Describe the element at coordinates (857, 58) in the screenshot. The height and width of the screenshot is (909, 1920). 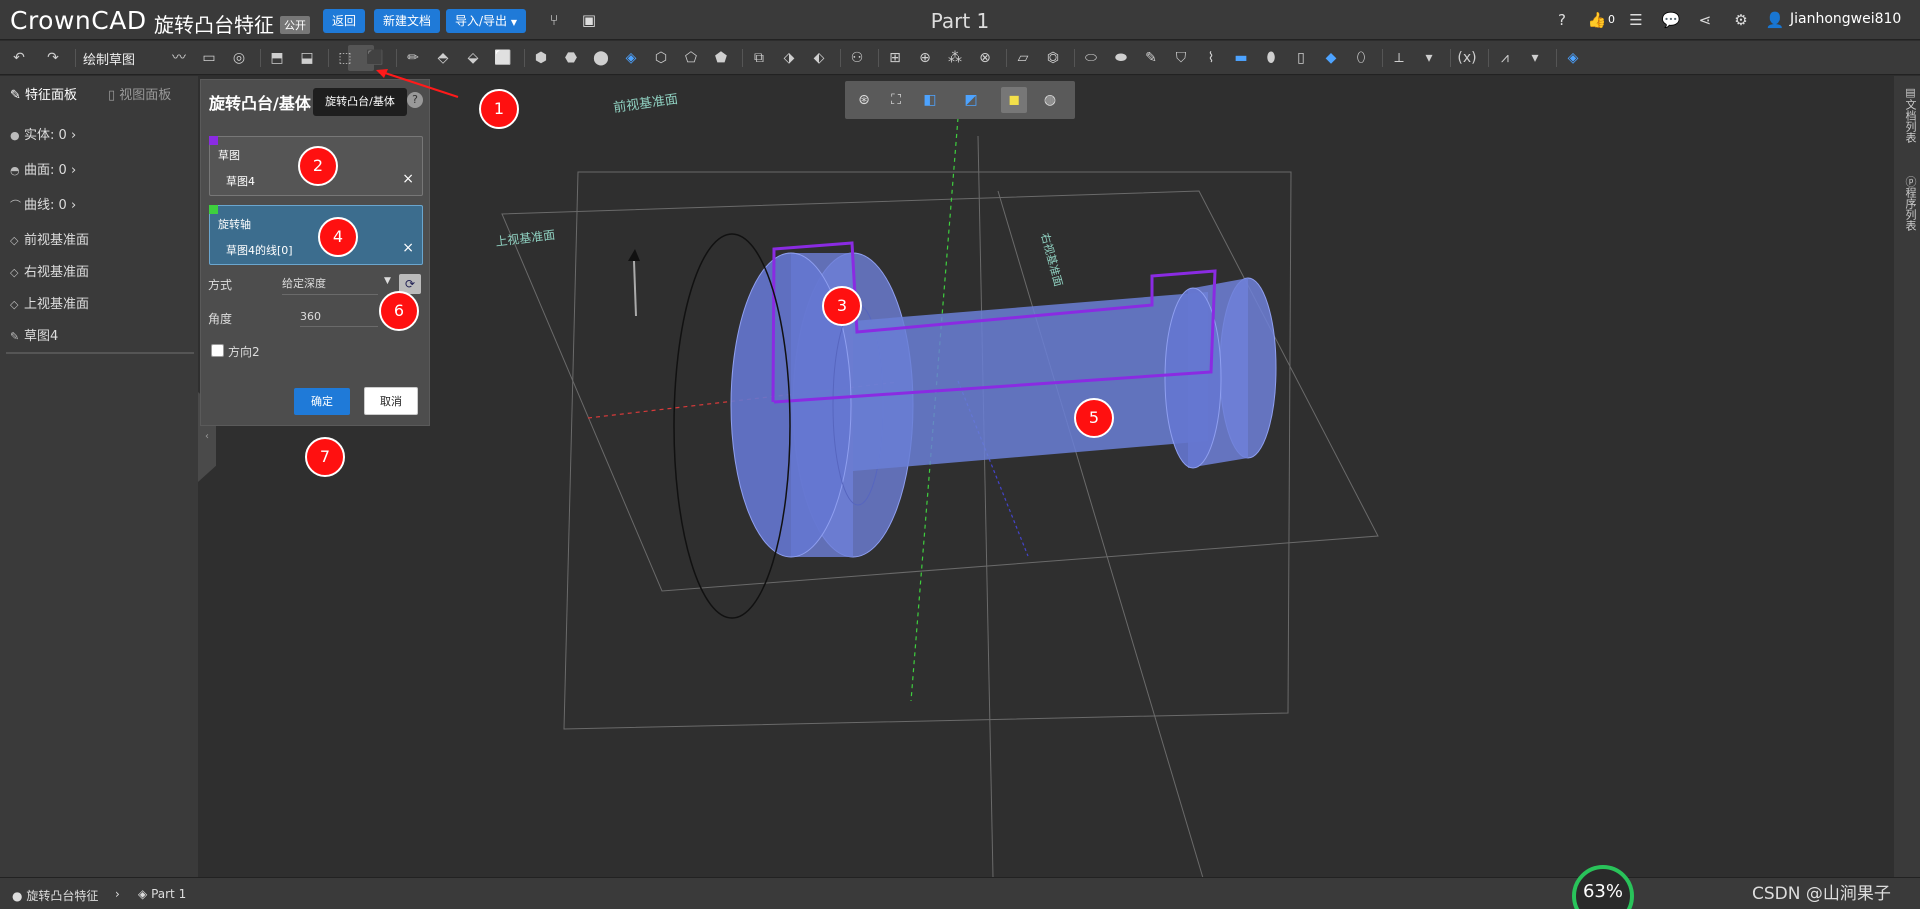
I see `toolbar-tool-icon: ⚇` at that location.